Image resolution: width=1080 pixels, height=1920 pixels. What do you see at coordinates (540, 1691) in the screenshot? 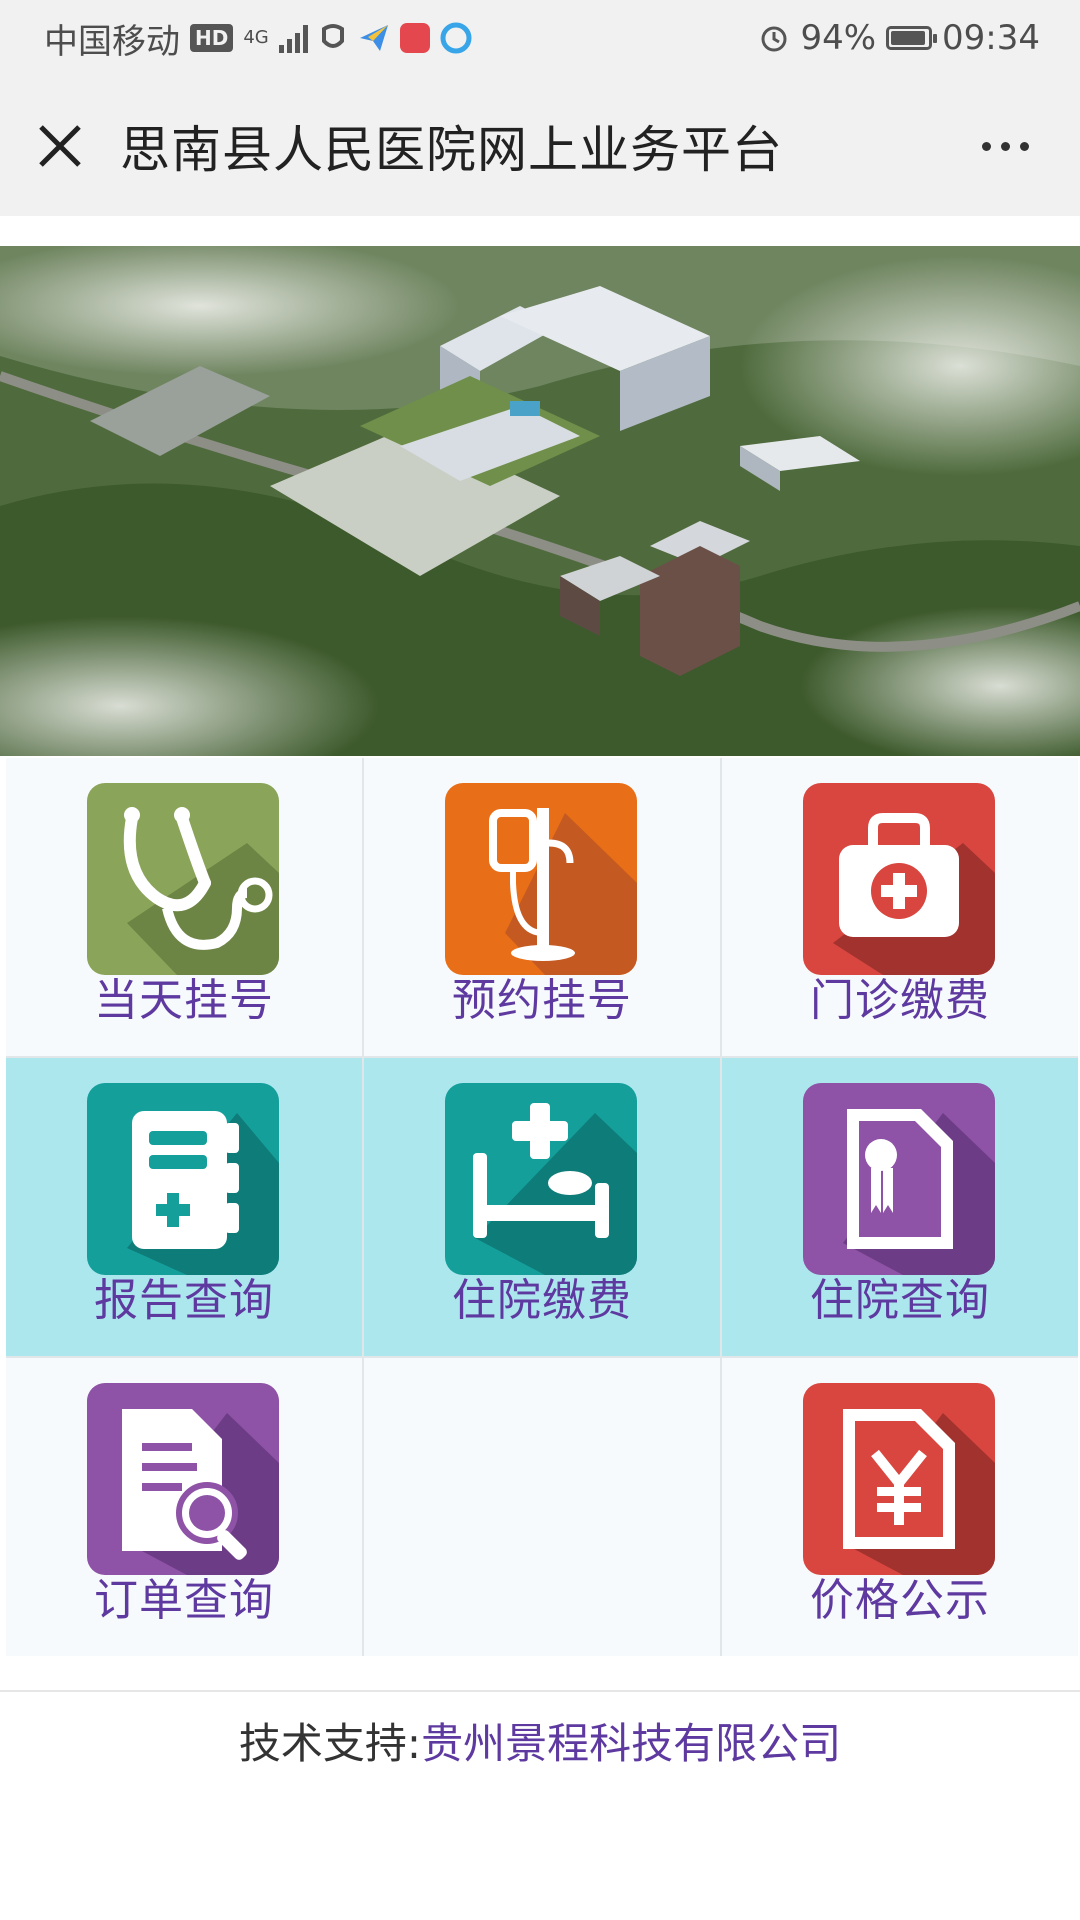
I see `footer-divider` at bounding box center [540, 1691].